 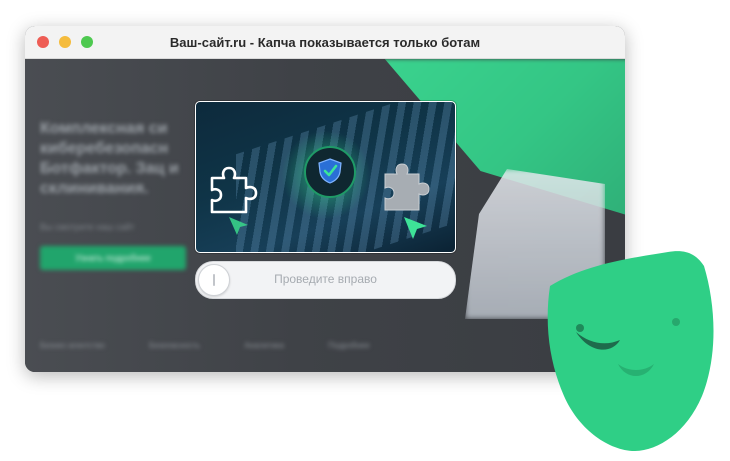 What do you see at coordinates (330, 172) in the screenshot?
I see `shield-check-icon` at bounding box center [330, 172].